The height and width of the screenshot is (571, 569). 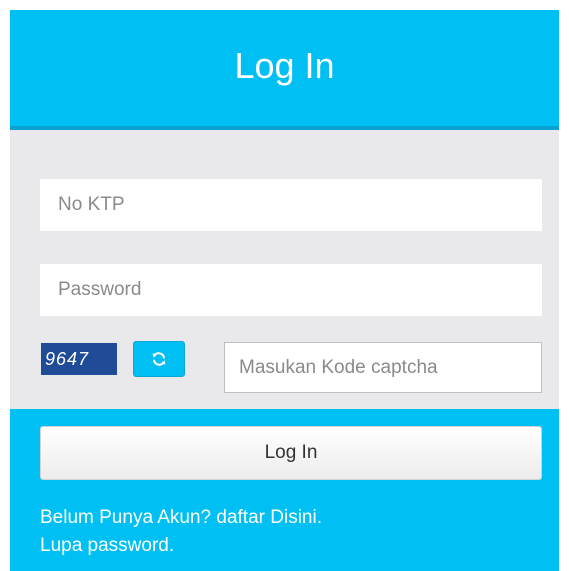 I want to click on forgot-password-link: Lupa password., so click(x=107, y=546).